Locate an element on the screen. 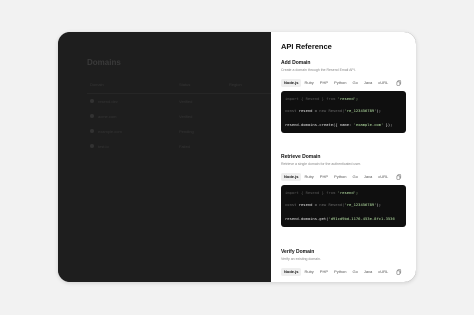 The image size is (474, 315). table-row: acme.com Verified is located at coordinates (179, 116).